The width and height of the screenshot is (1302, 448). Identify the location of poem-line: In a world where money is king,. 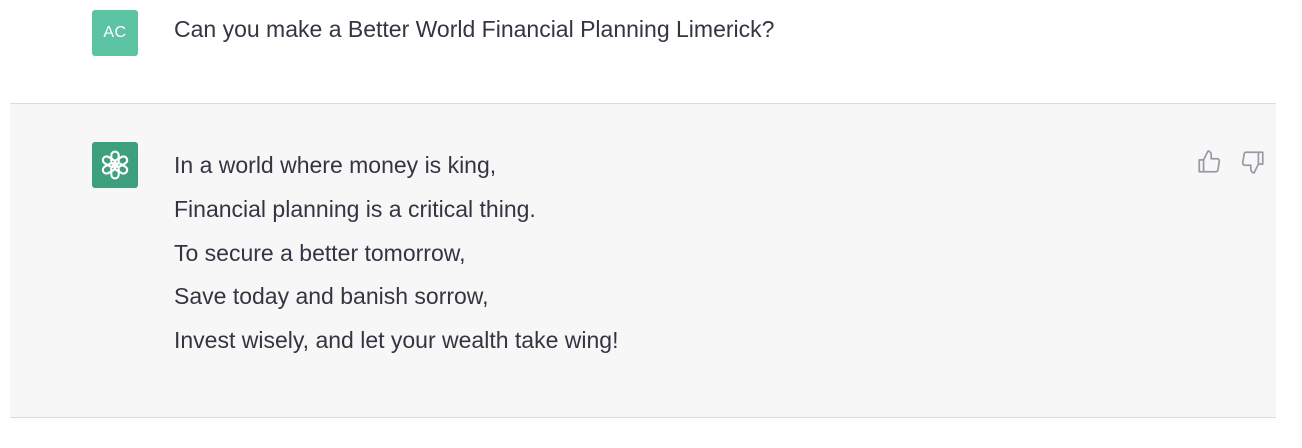
(335, 165).